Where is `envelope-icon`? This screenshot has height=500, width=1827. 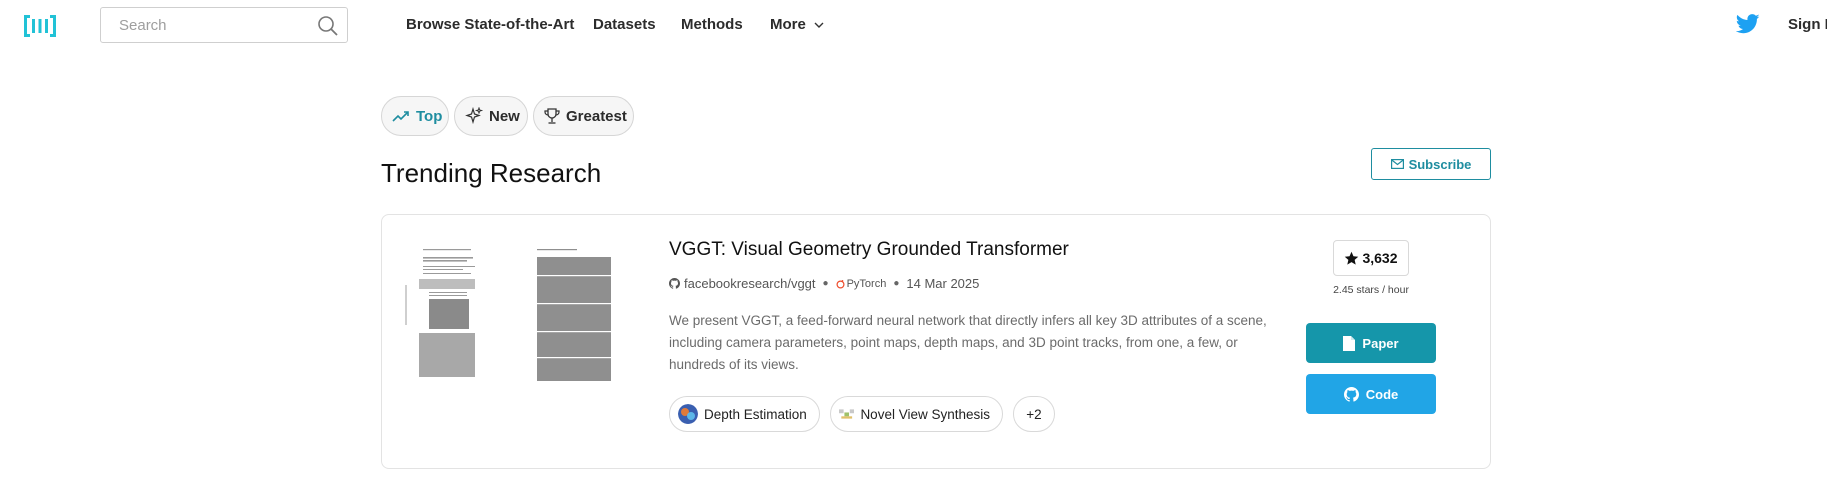
envelope-icon is located at coordinates (1397, 164).